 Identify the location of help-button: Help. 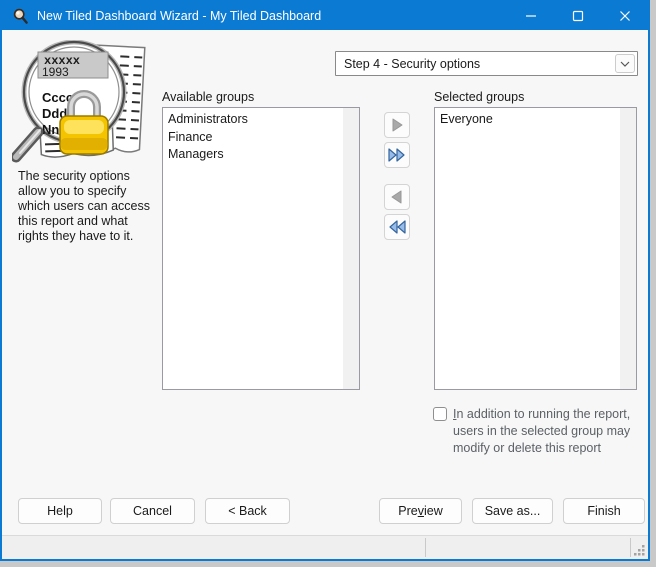
(60, 511).